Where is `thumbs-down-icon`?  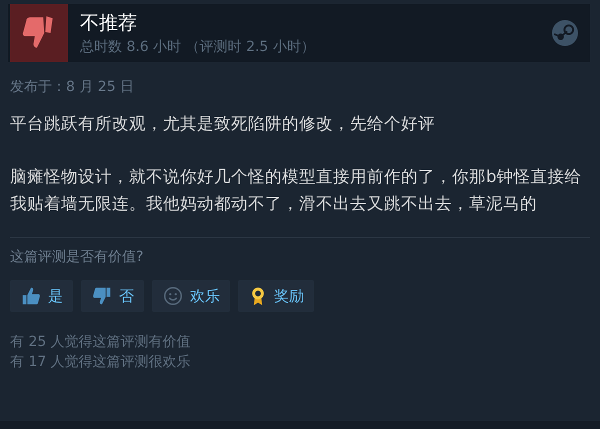
thumbs-down-icon is located at coordinates (102, 296).